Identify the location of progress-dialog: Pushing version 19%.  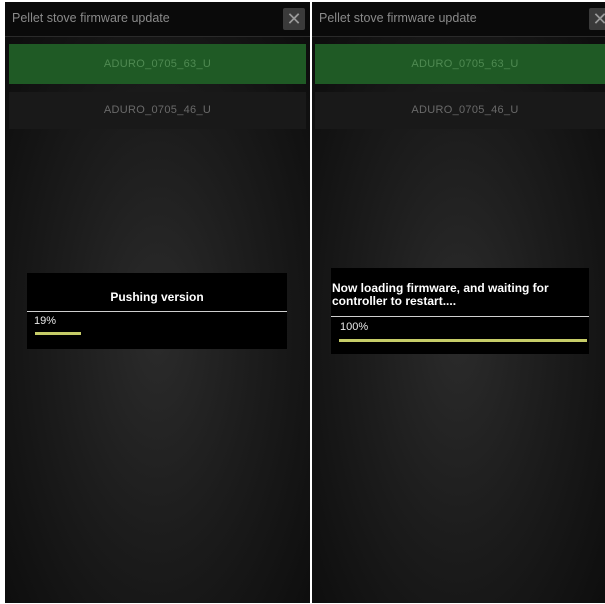
(157, 311).